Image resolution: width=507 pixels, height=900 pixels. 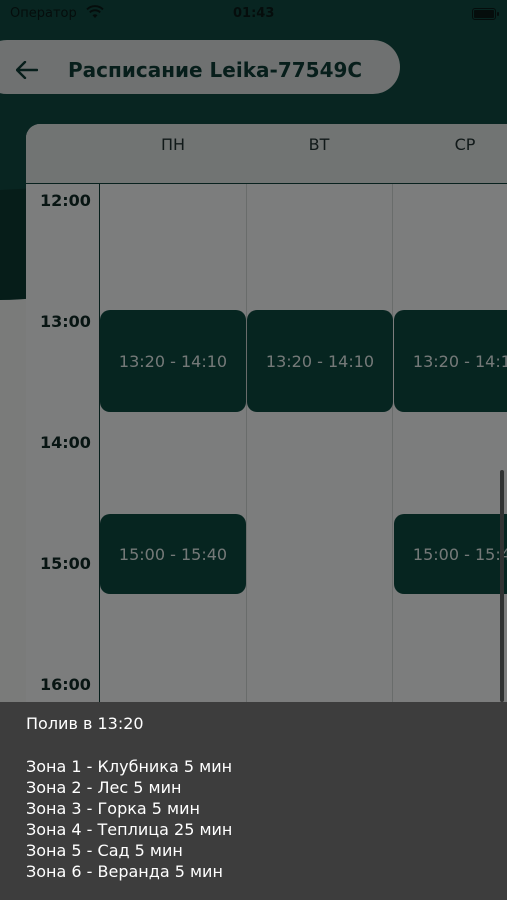 I want to click on zone-item: Зона 6 - Веранда 5 мин, so click(x=124, y=871).